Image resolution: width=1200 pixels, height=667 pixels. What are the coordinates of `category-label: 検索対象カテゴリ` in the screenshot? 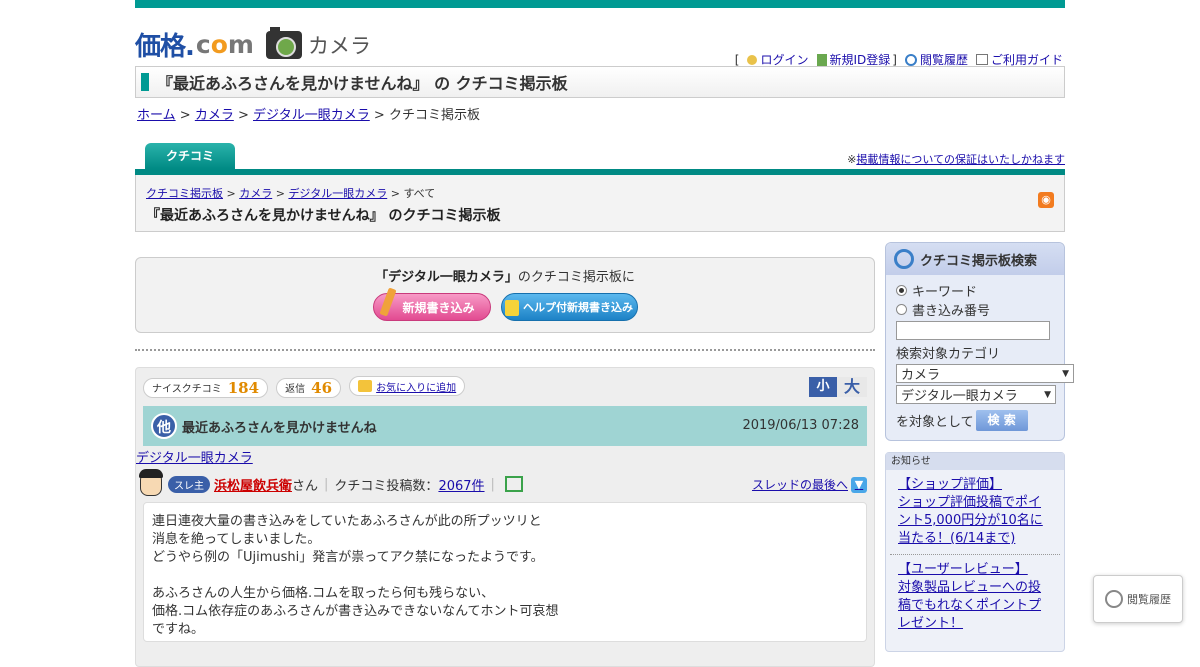 It's located at (948, 354).